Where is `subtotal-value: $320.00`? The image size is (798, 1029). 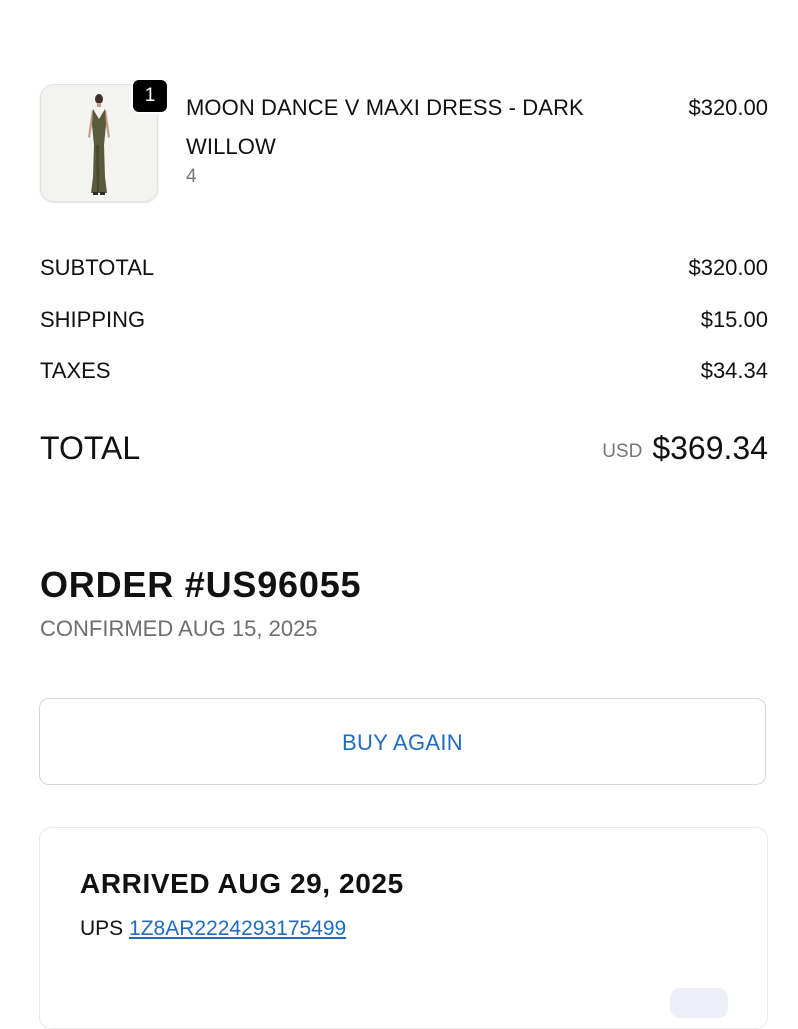
subtotal-value: $320.00 is located at coordinates (728, 267).